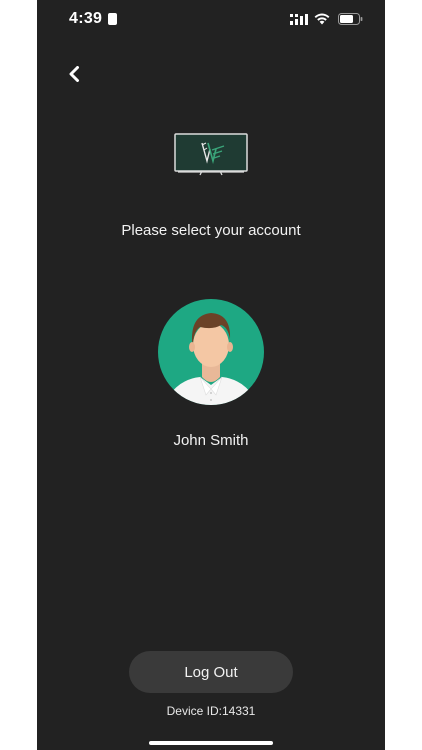  I want to click on wifi-icon, so click(322, 19).